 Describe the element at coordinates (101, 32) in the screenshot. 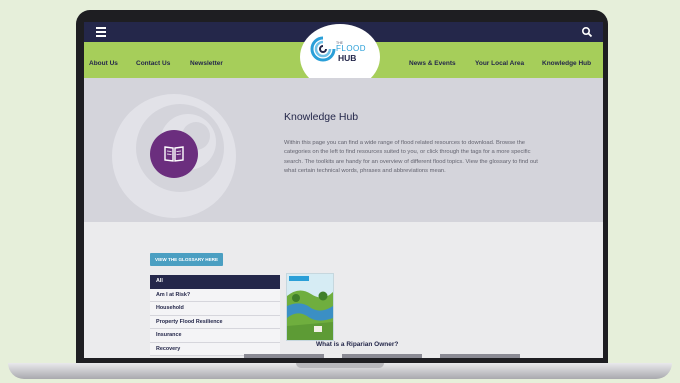

I see `hamburger-icon` at that location.